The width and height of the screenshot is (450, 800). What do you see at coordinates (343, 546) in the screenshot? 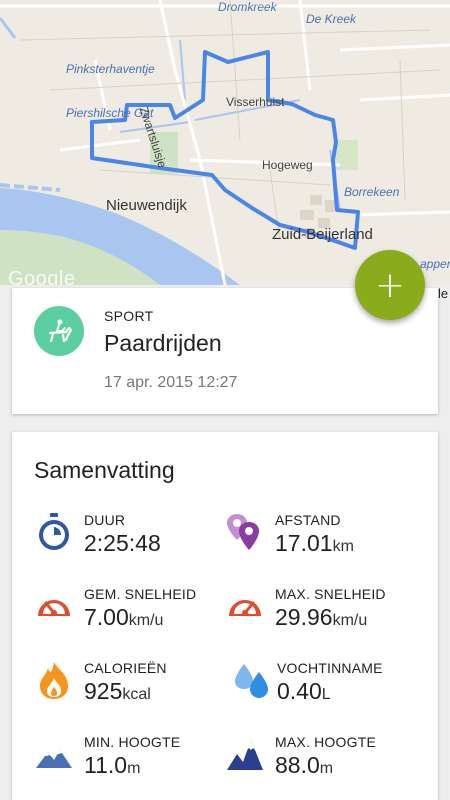
I see `stat-distance-unit: km` at bounding box center [343, 546].